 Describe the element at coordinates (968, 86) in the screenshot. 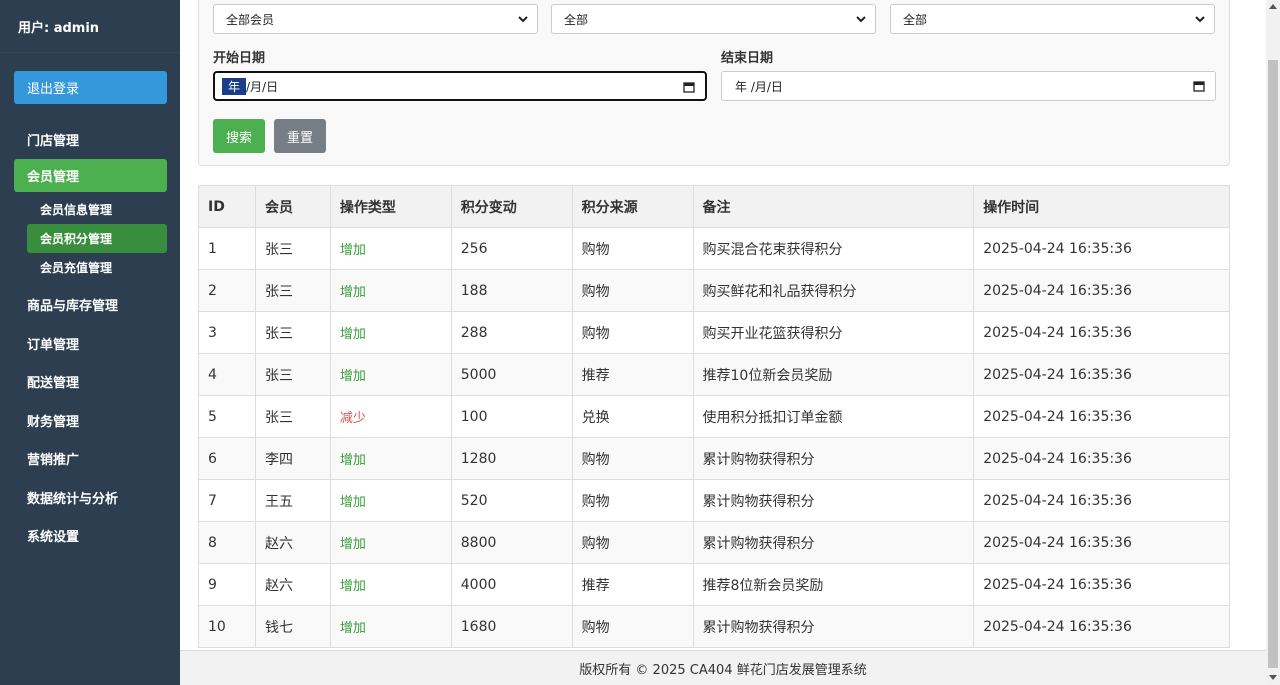

I see `end-date-input: 年 /月/日` at that location.